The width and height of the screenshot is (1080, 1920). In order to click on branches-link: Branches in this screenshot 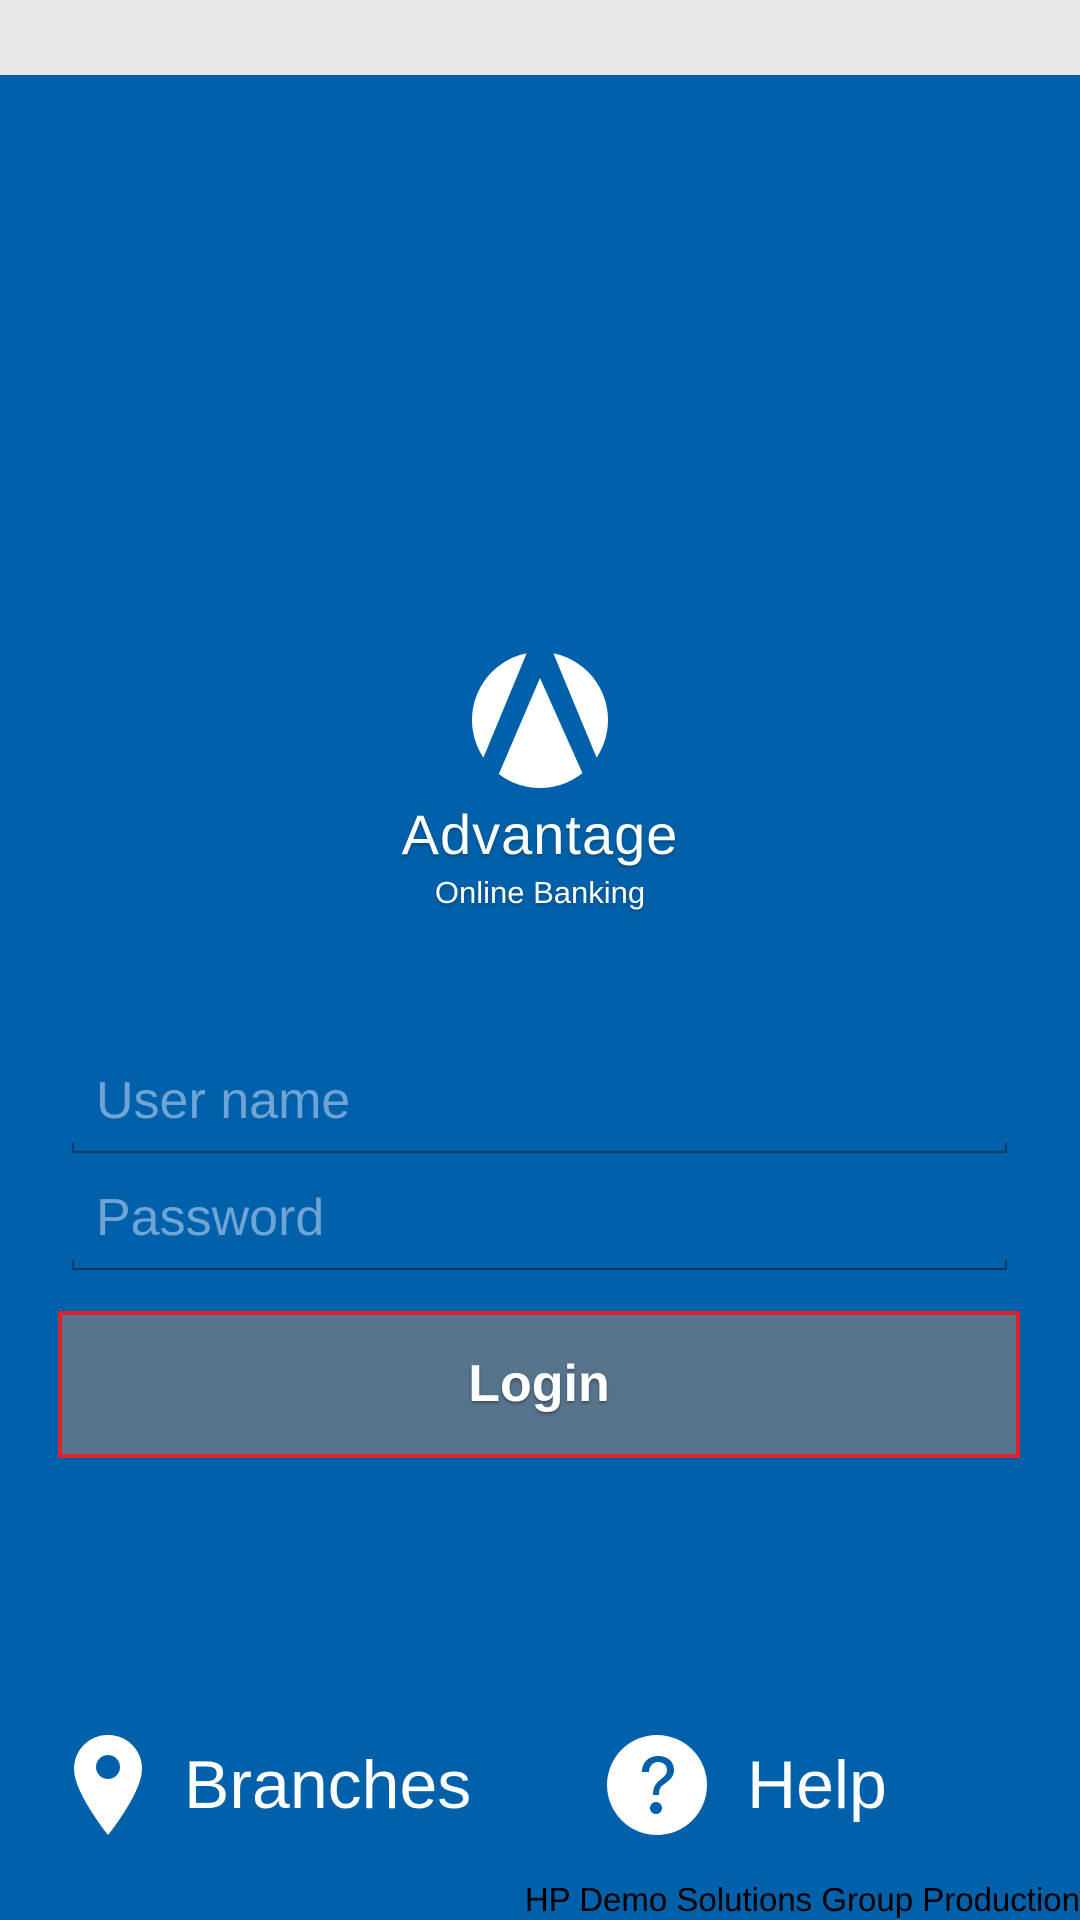, I will do `click(271, 1785)`.